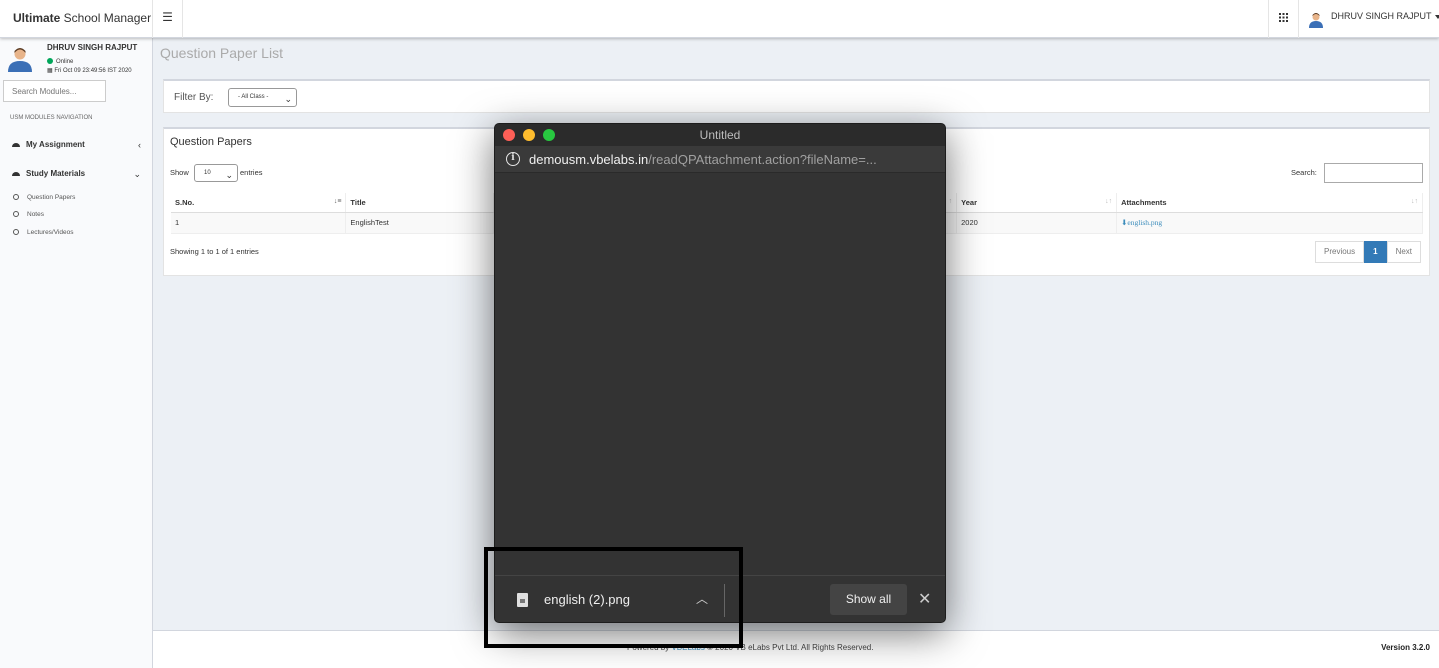  I want to click on subitem-label: Question Papers, so click(51, 197).